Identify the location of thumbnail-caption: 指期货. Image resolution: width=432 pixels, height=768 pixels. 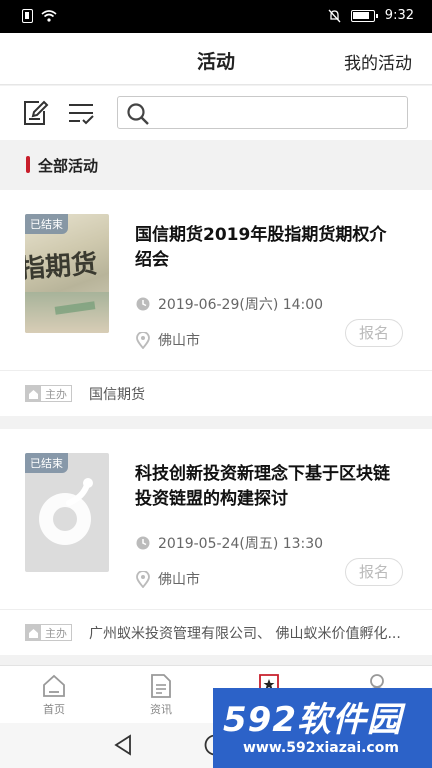
(62, 267).